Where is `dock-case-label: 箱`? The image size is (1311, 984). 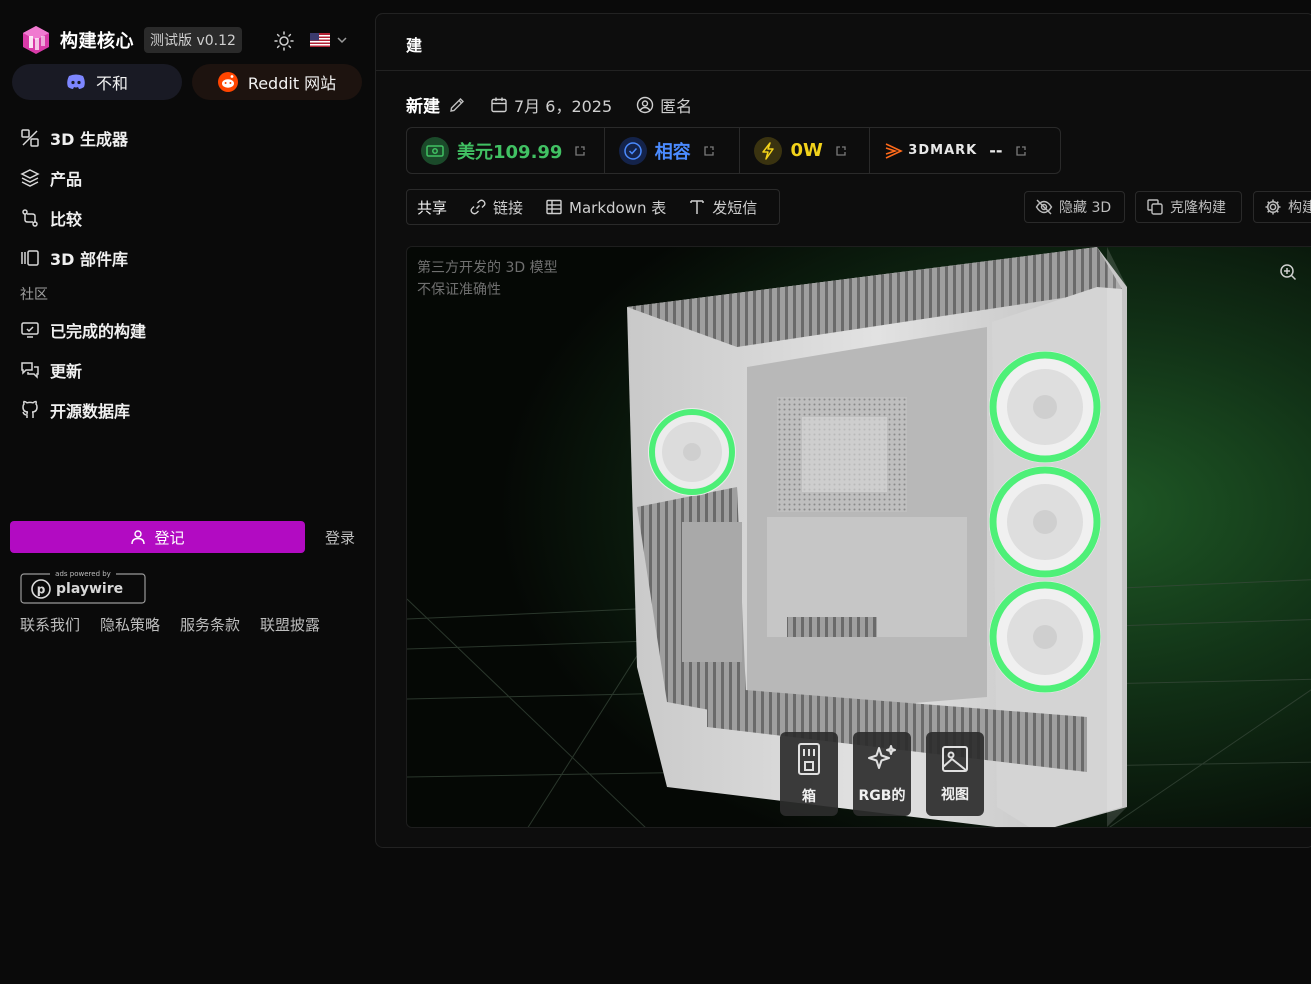 dock-case-label: 箱 is located at coordinates (809, 797).